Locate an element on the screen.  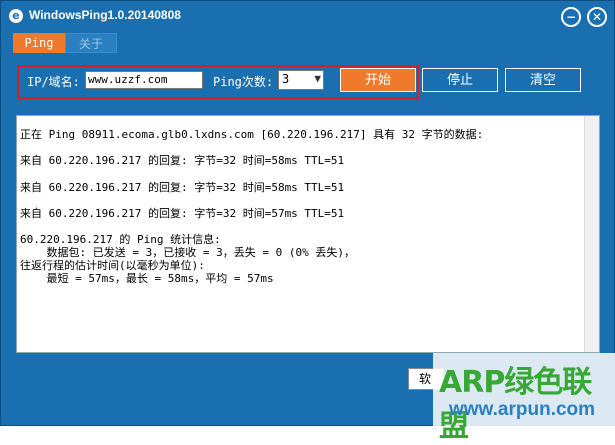
watermark-logo: ARP绿色联盟 www.arpun.com is located at coordinates (524, 398).